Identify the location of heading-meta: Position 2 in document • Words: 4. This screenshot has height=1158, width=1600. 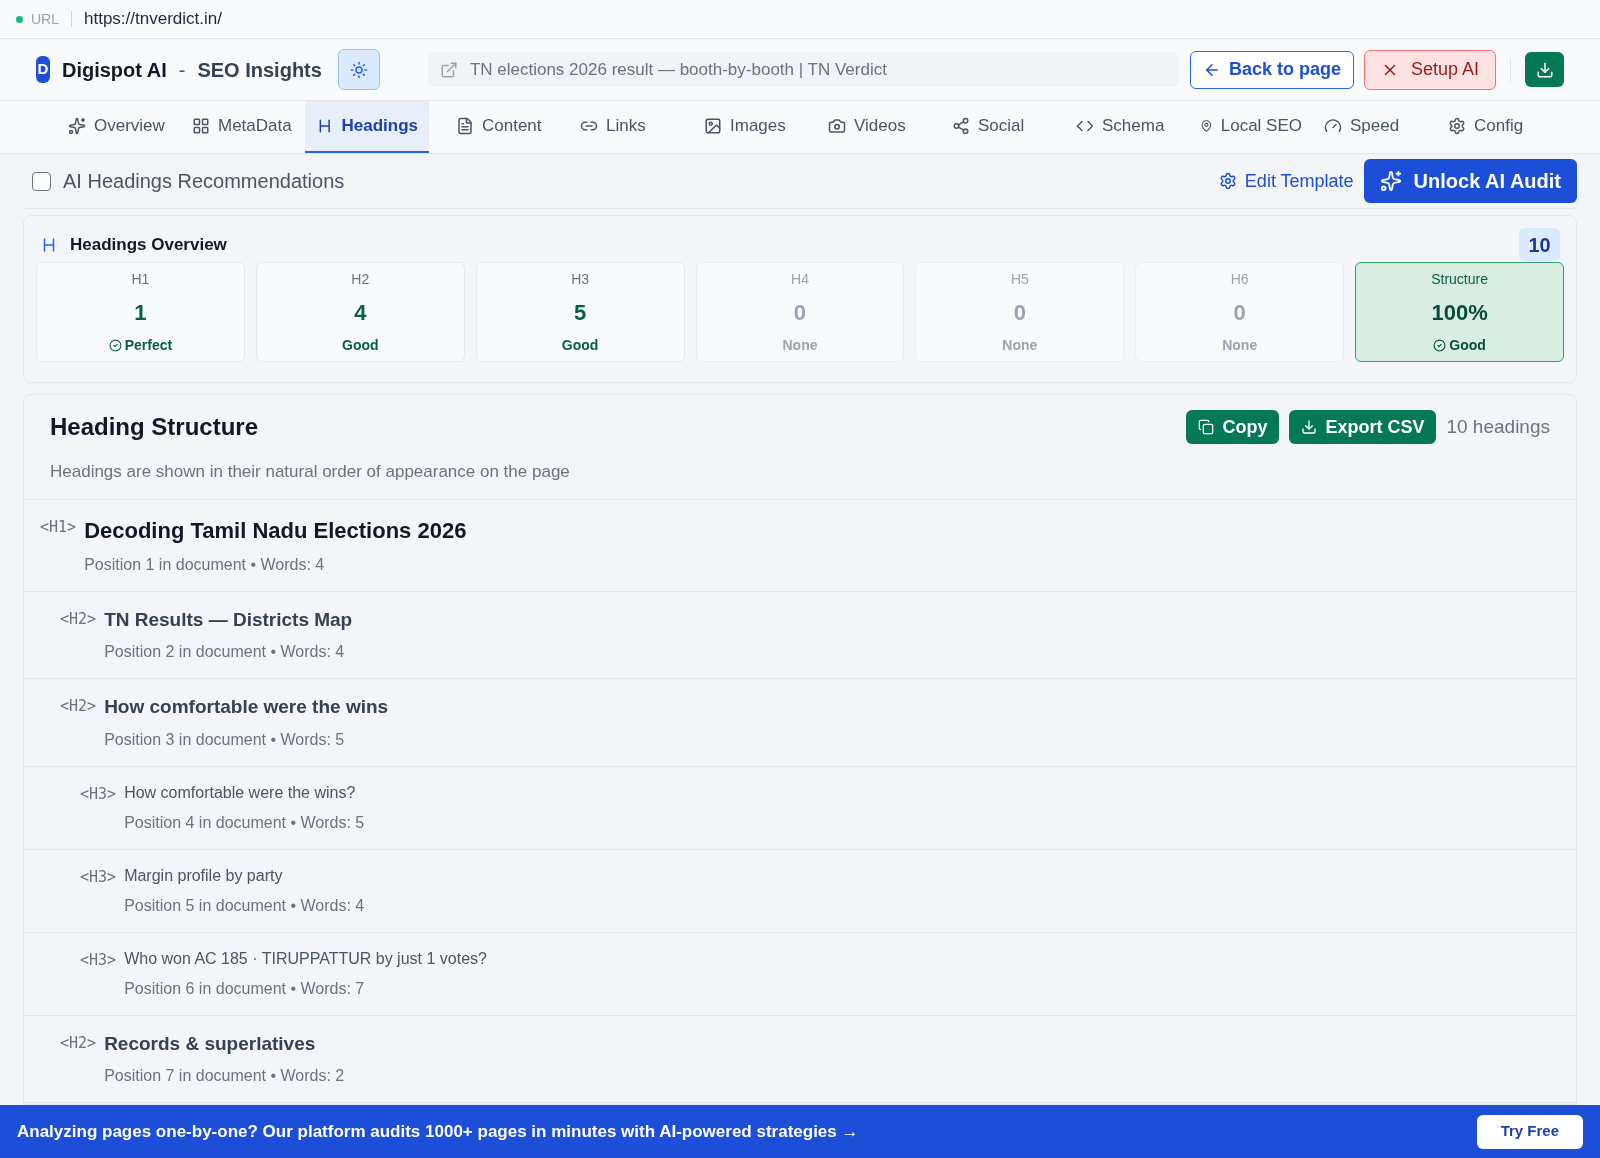
(225, 652).